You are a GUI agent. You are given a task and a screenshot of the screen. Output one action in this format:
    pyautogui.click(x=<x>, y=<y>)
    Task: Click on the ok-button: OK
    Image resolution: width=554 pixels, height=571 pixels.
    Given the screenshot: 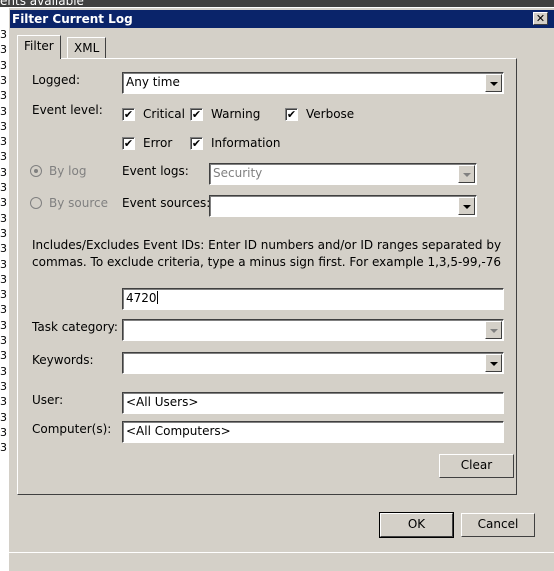 What is the action you would take?
    pyautogui.click(x=416, y=525)
    